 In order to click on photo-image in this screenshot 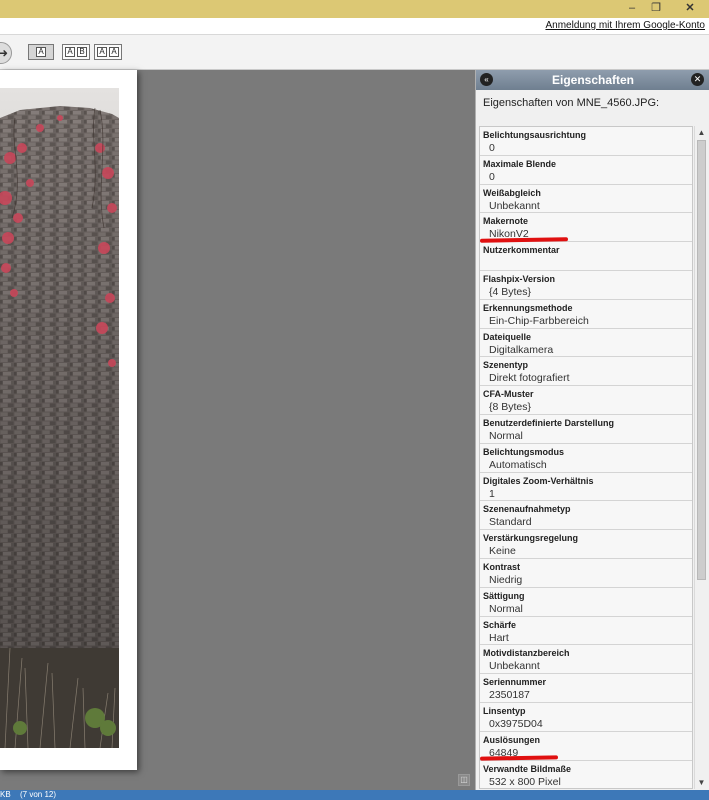, I will do `click(59, 418)`.